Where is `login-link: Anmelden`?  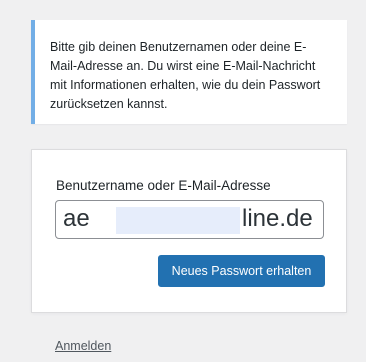 login-link: Anmelden is located at coordinates (83, 346).